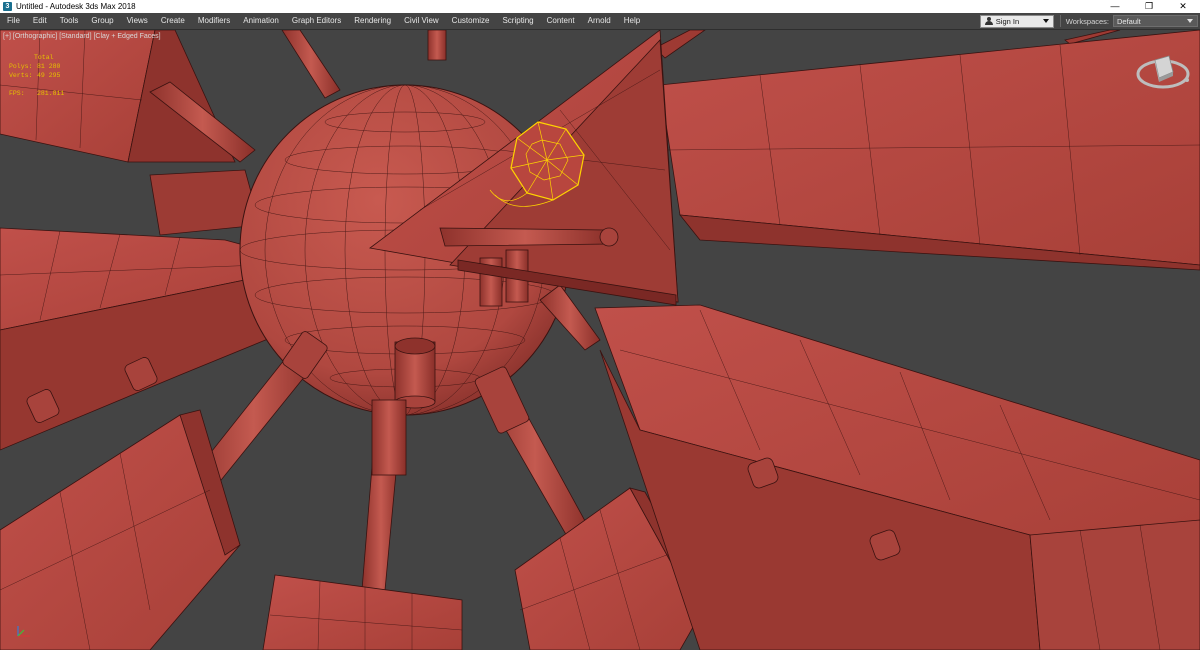 The image size is (1200, 650). What do you see at coordinates (988, 21) in the screenshot?
I see `user-icon` at bounding box center [988, 21].